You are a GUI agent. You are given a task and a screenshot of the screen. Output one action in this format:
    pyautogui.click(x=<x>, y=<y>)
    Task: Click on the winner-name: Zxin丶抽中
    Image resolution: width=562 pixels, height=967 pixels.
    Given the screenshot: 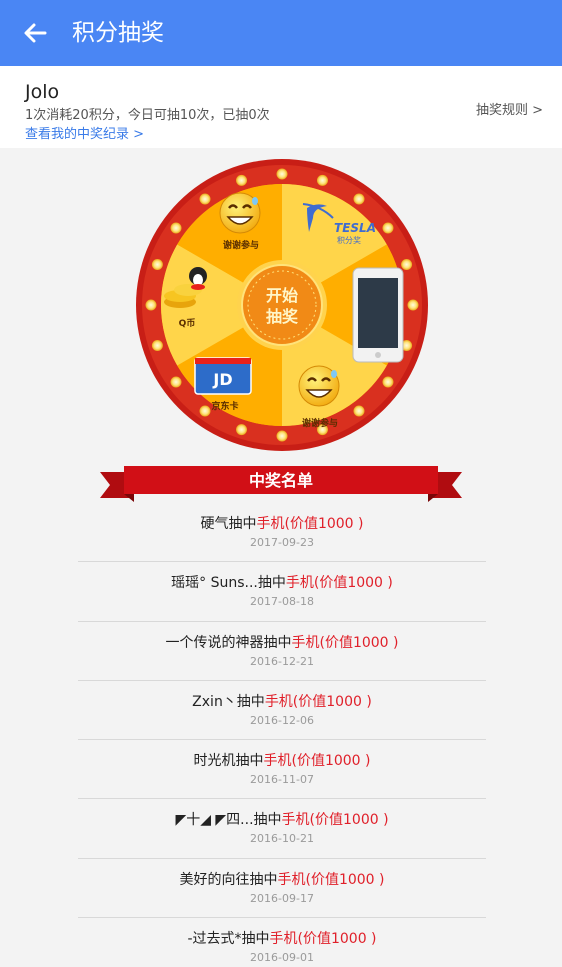 What is the action you would take?
    pyautogui.click(x=228, y=701)
    